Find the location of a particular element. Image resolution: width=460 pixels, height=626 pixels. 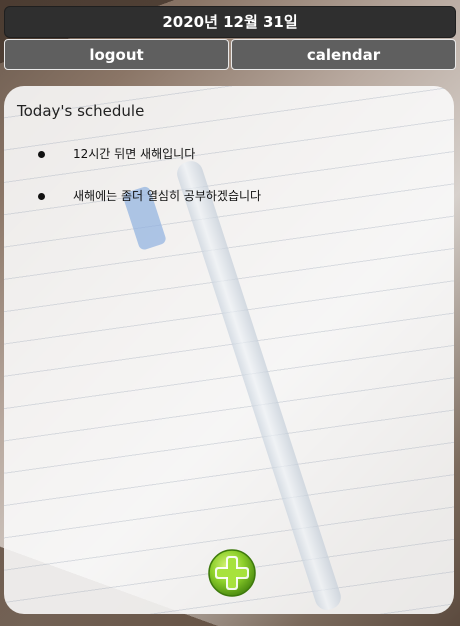

nav-bar: logout calendar is located at coordinates (230, 54).